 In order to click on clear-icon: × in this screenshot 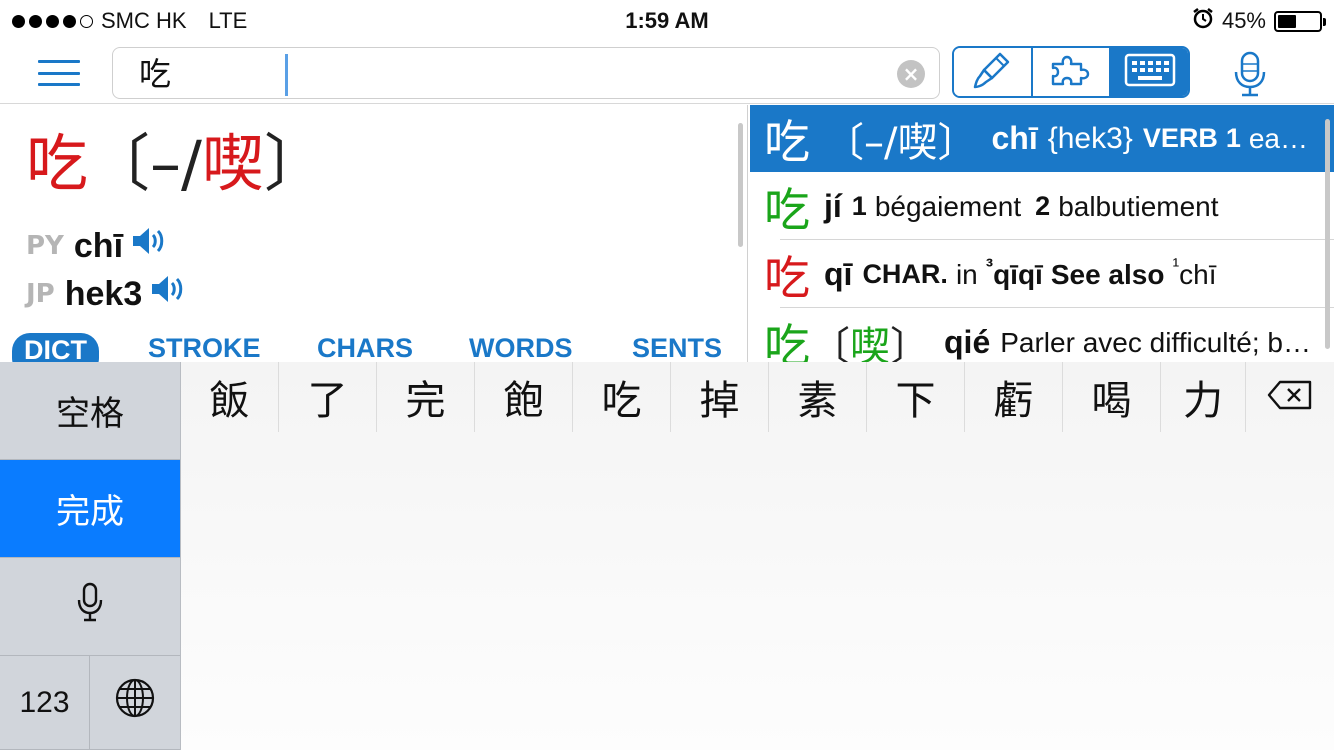, I will do `click(911, 74)`.